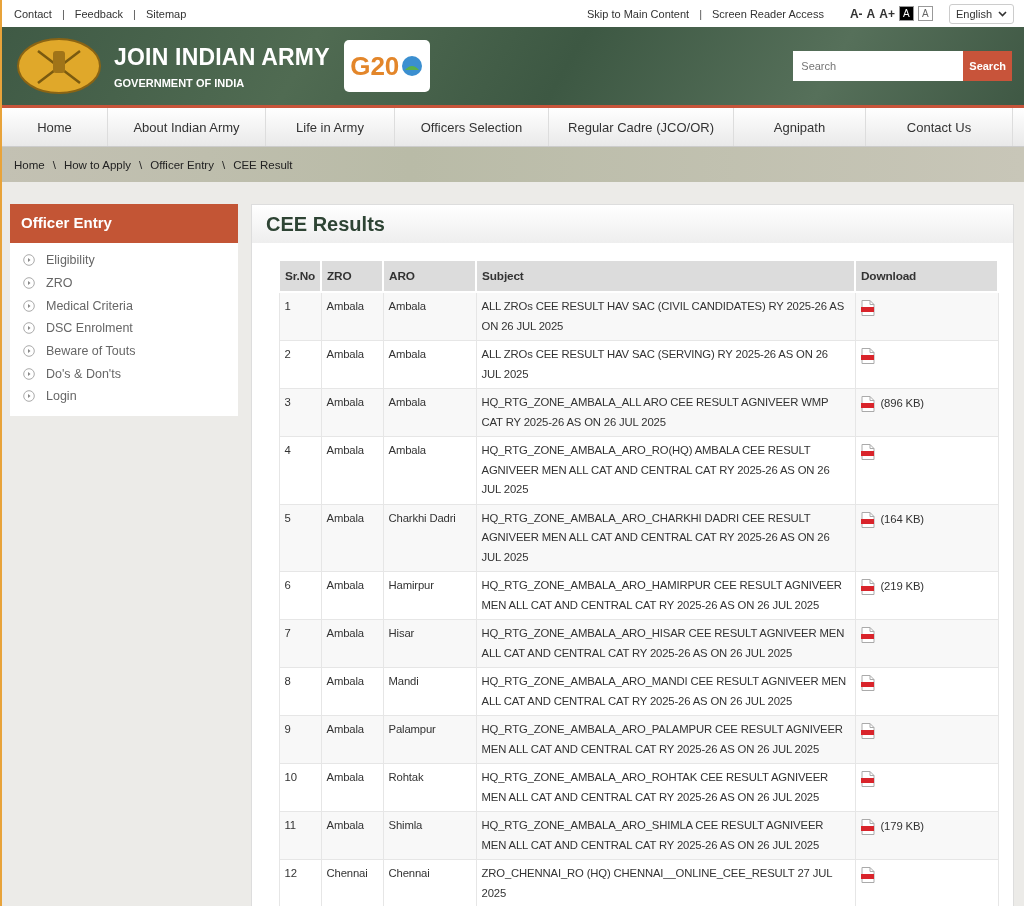 Image resolution: width=1024 pixels, height=906 pixels. I want to click on column-header: Sr.No, so click(300, 276).